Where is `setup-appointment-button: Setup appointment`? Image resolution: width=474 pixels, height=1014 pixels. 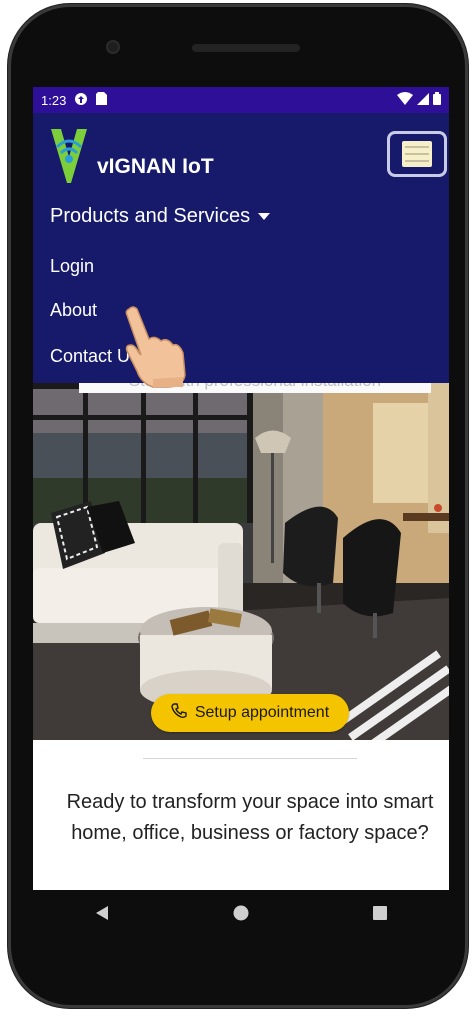
setup-appointment-button: Setup appointment is located at coordinates (250, 713).